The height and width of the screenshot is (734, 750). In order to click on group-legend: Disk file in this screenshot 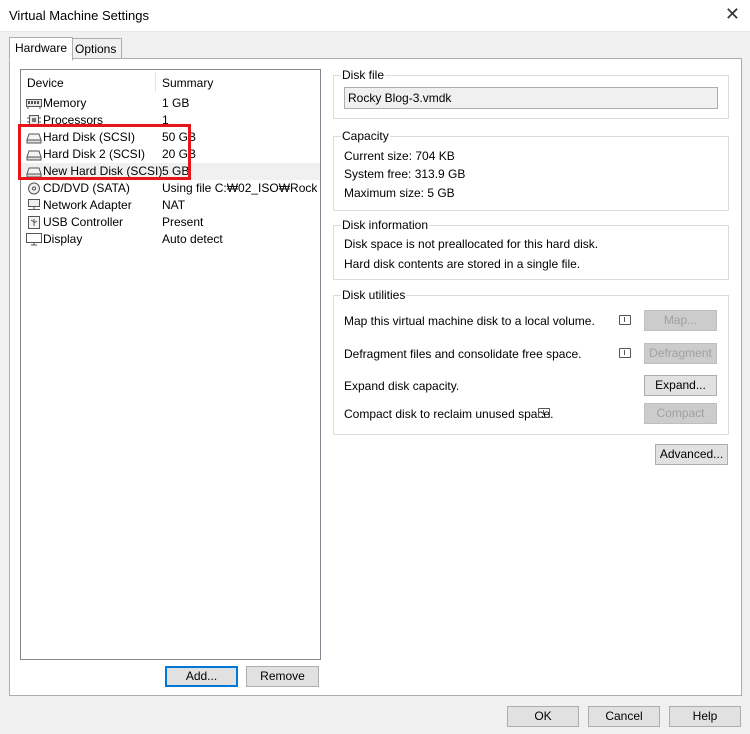, I will do `click(363, 75)`.